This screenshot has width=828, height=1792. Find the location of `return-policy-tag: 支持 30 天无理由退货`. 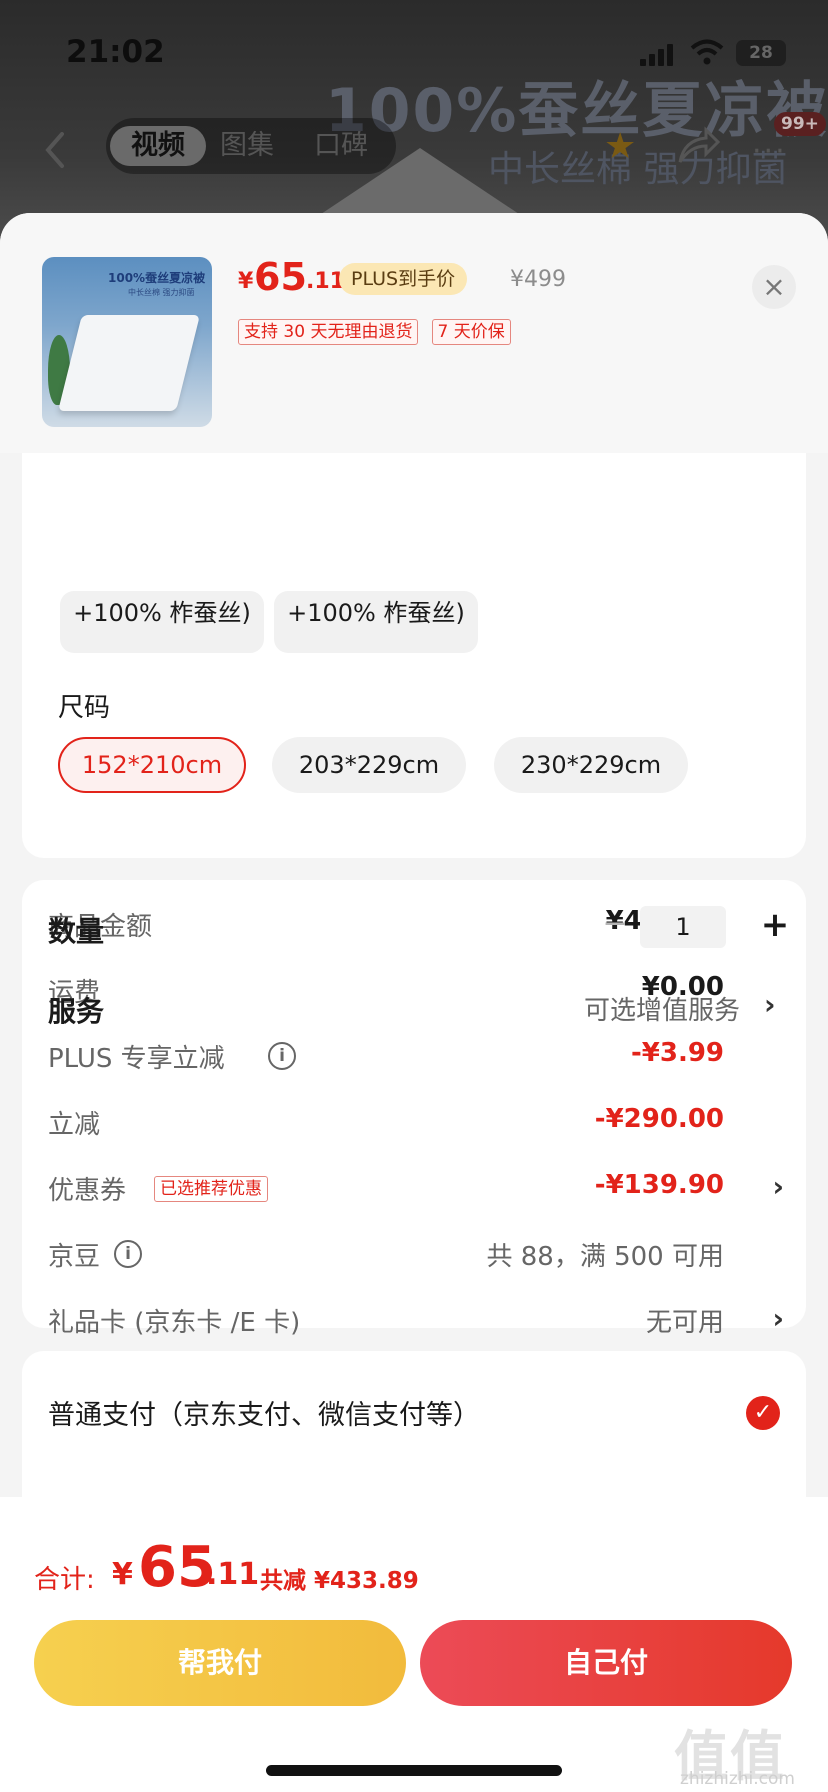

return-policy-tag: 支持 30 天无理由退货 is located at coordinates (328, 332).